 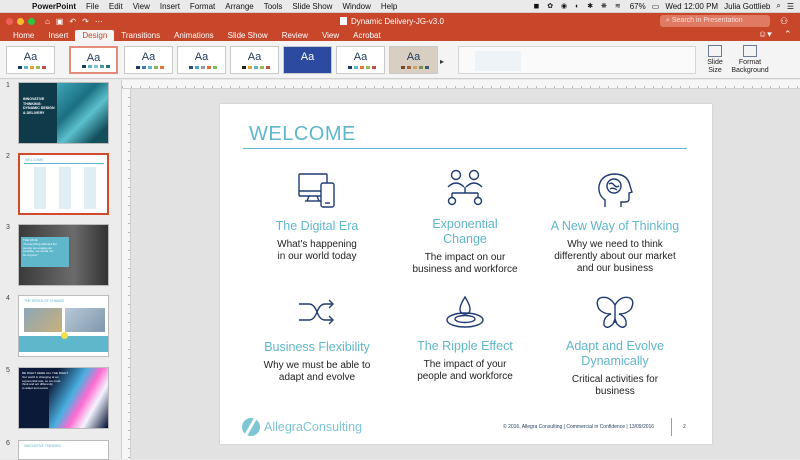 What do you see at coordinates (684, 427) in the screenshot?
I see `slide-number: 2` at bounding box center [684, 427].